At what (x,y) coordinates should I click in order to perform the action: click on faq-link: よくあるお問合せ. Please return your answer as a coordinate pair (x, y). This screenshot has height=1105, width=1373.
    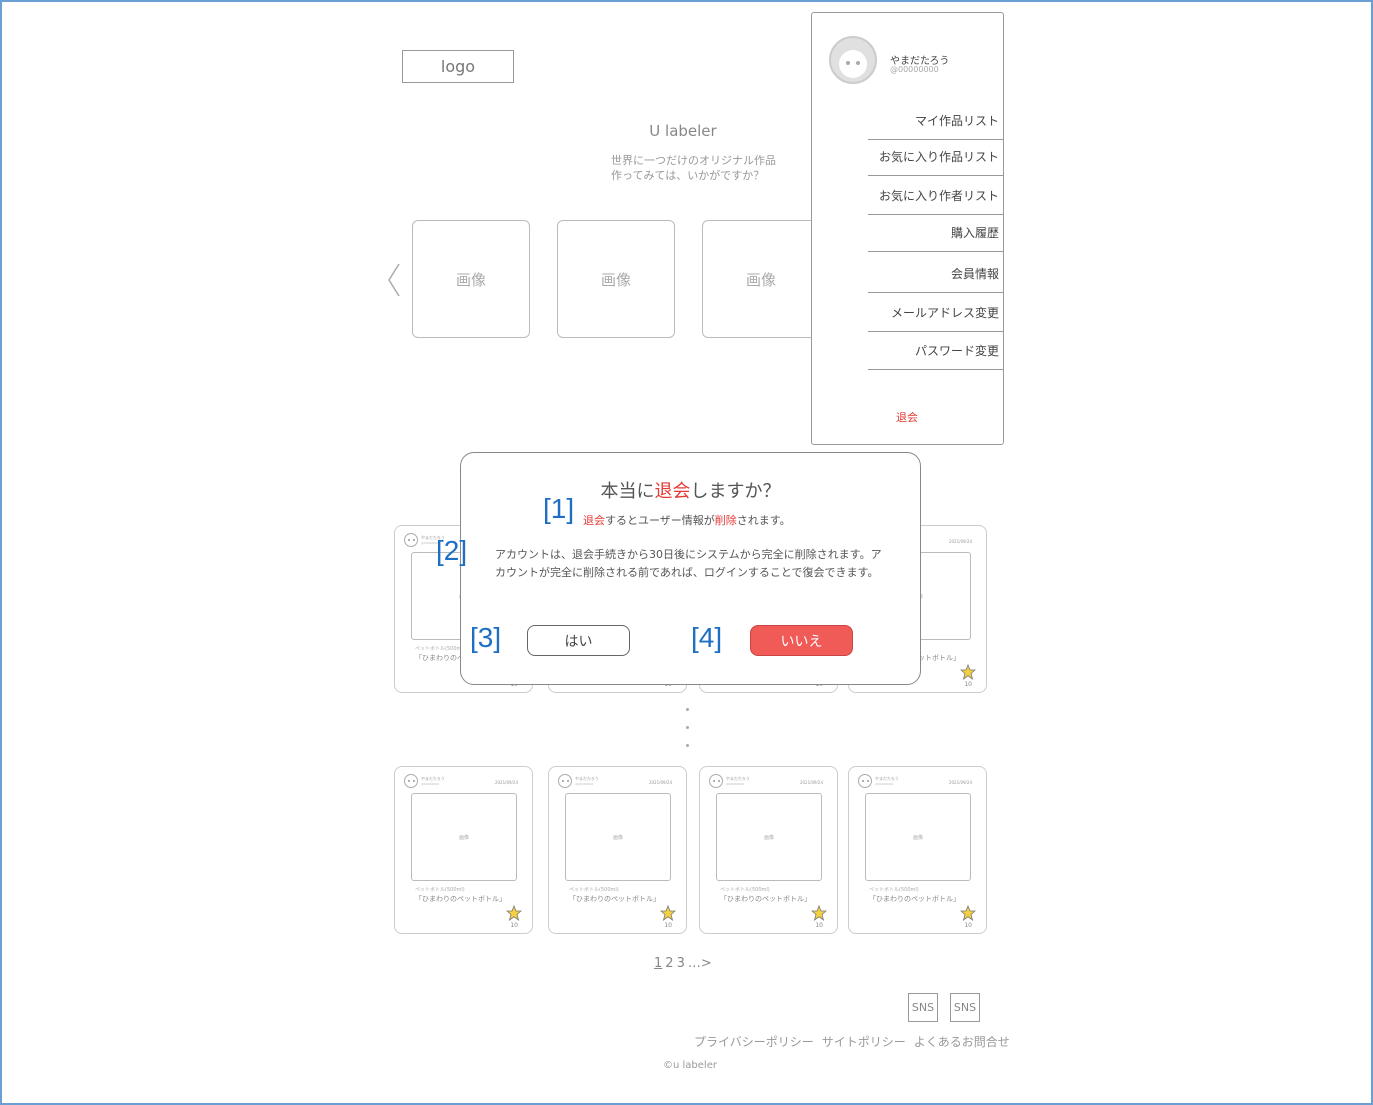
    Looking at the image, I should click on (962, 1042).